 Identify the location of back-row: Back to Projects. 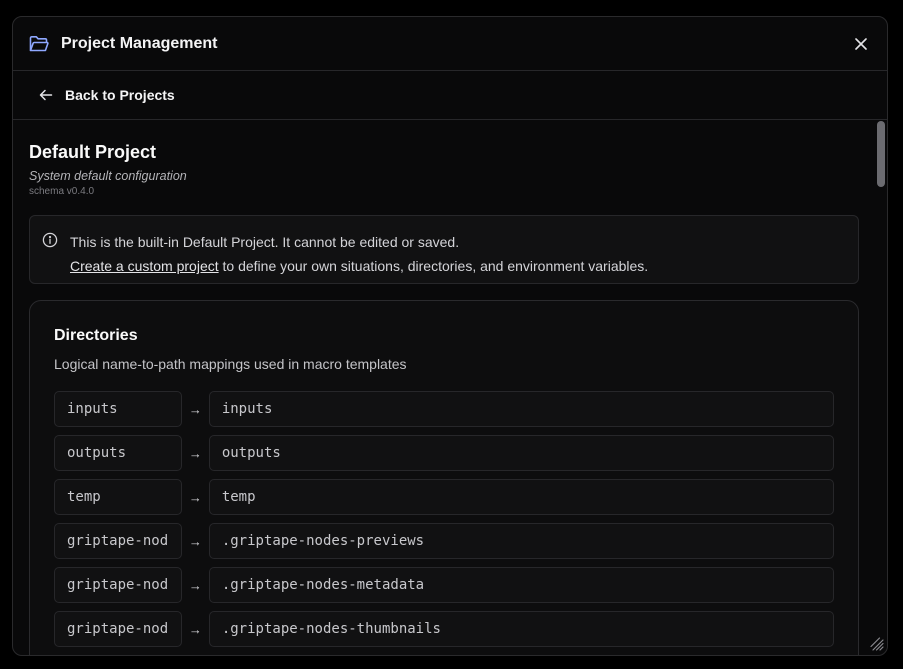
(450, 95).